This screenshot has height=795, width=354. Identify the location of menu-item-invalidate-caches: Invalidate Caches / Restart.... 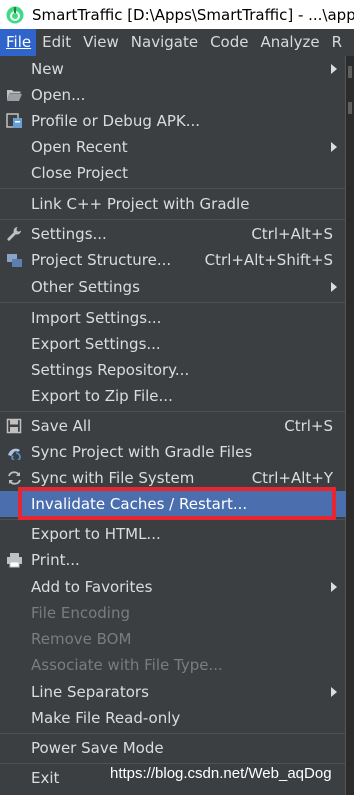
(173, 504).